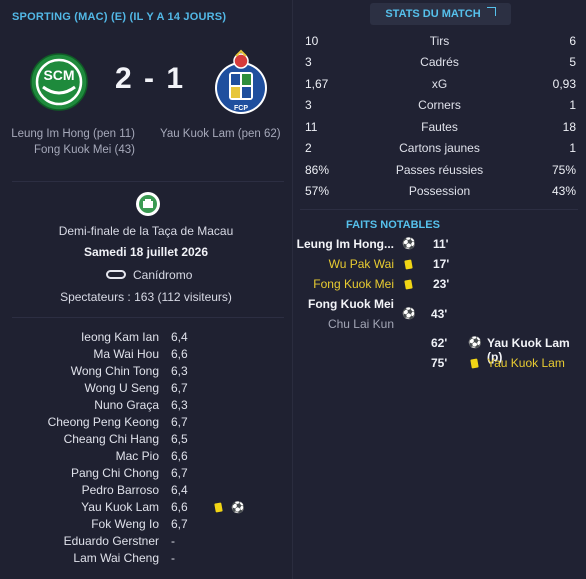 The height and width of the screenshot is (579, 586). I want to click on player-row: Yau Kuok Lam 6,6 ⚽, so click(146, 508).